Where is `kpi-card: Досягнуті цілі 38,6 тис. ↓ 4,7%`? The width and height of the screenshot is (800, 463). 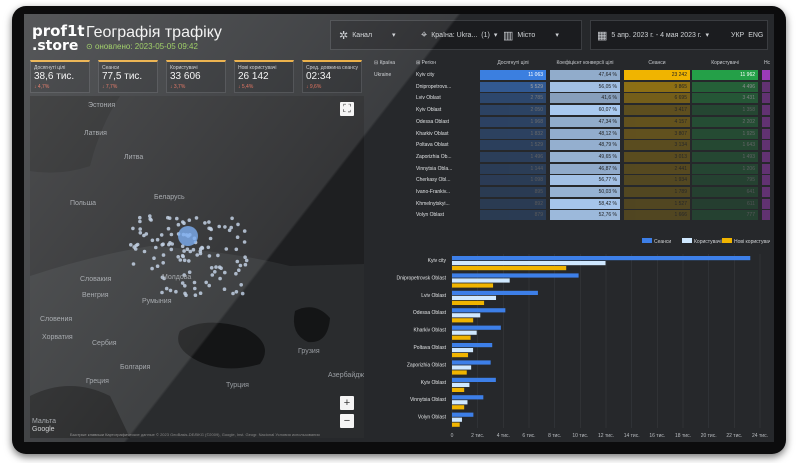 kpi-card: Досягнуті цілі 38,6 тис. ↓ 4,7% is located at coordinates (60, 76).